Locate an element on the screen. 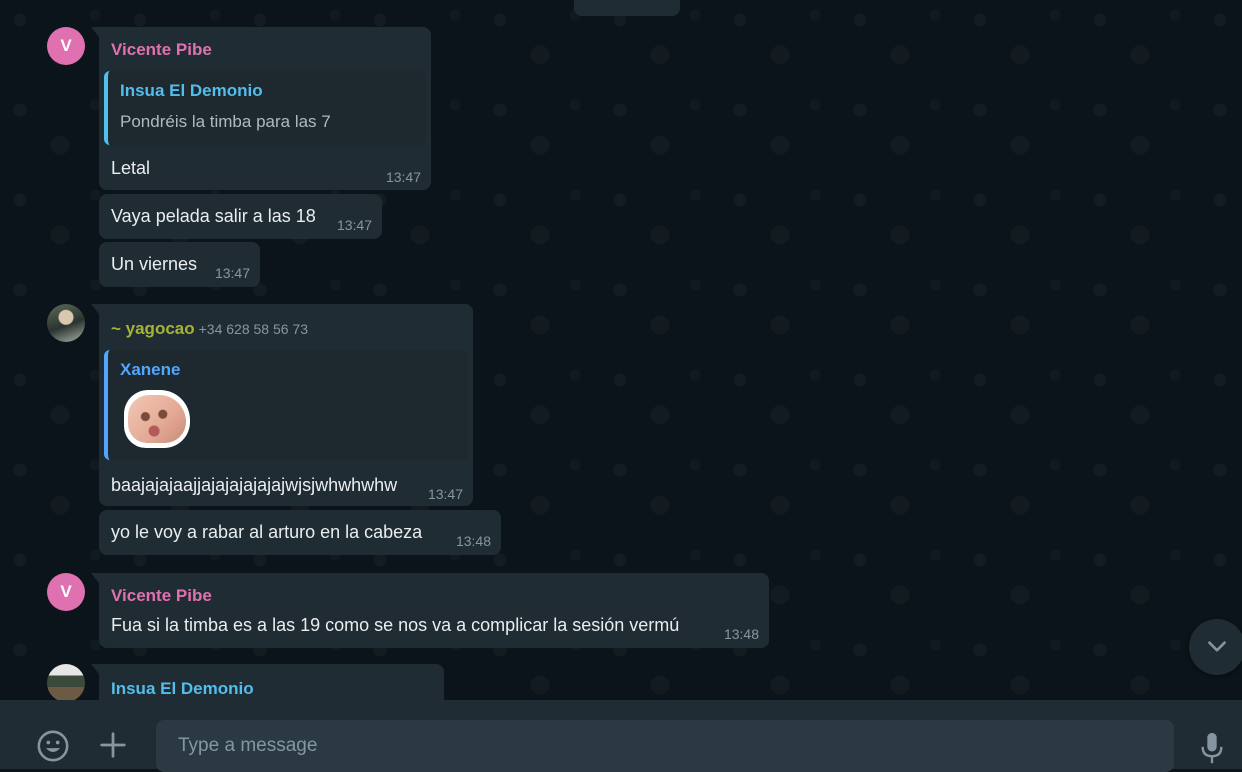  quoted-message: Xanene is located at coordinates (286, 405).